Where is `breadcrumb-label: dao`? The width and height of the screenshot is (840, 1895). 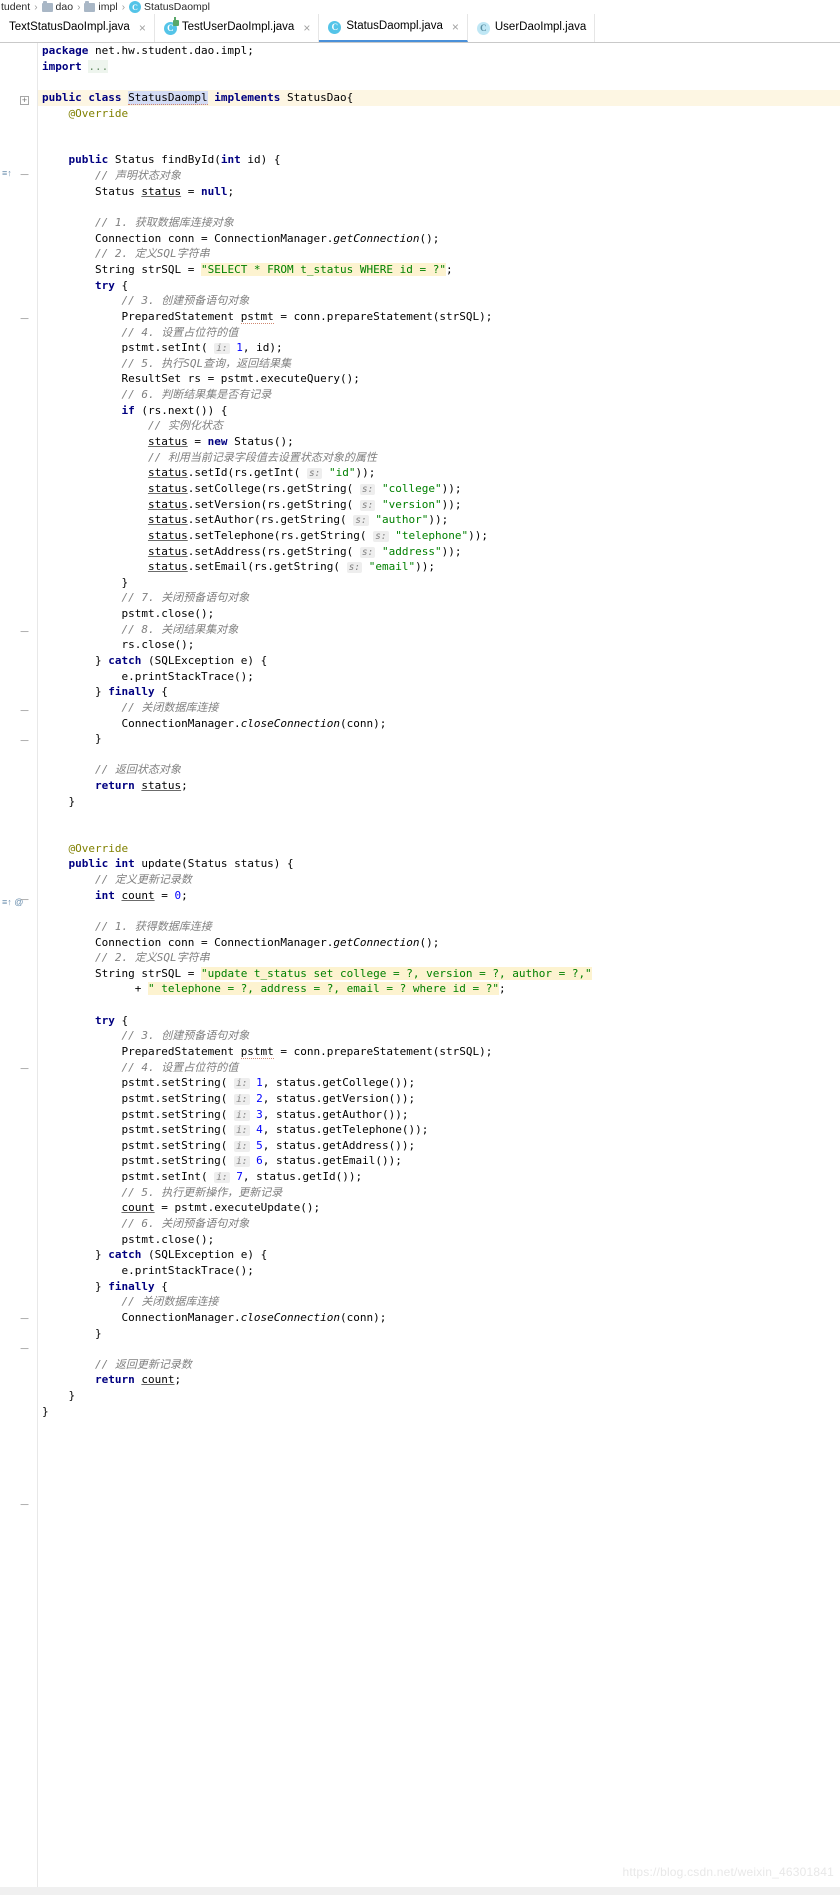 breadcrumb-label: dao is located at coordinates (64, 7).